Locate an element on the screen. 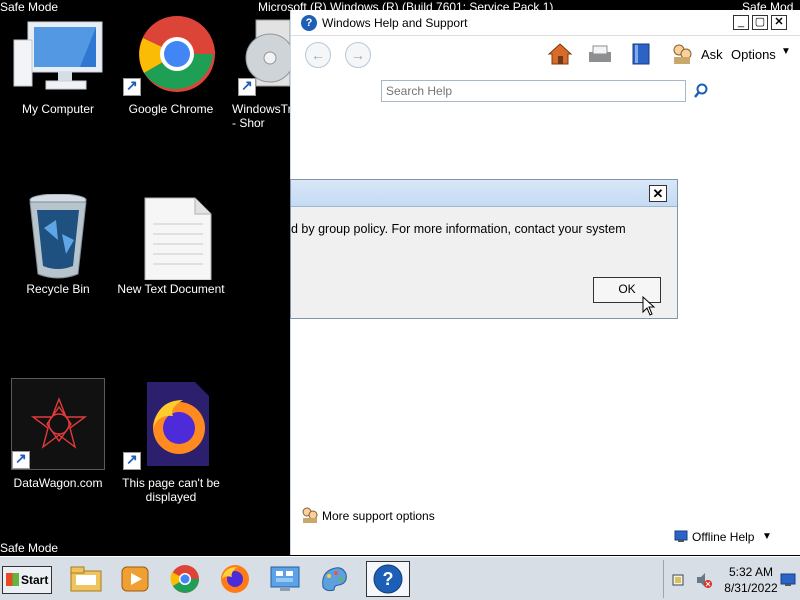 This screenshot has height=600, width=800. help-and-support-taskbar-button: ? is located at coordinates (388, 579).